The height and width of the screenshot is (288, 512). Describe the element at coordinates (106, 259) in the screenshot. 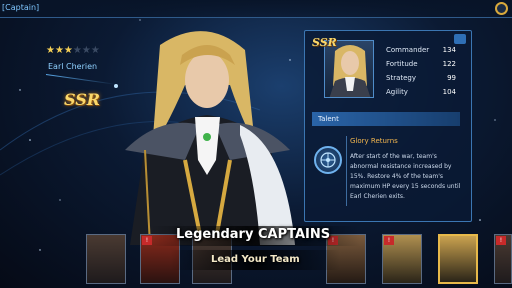

I see `roster-card` at that location.